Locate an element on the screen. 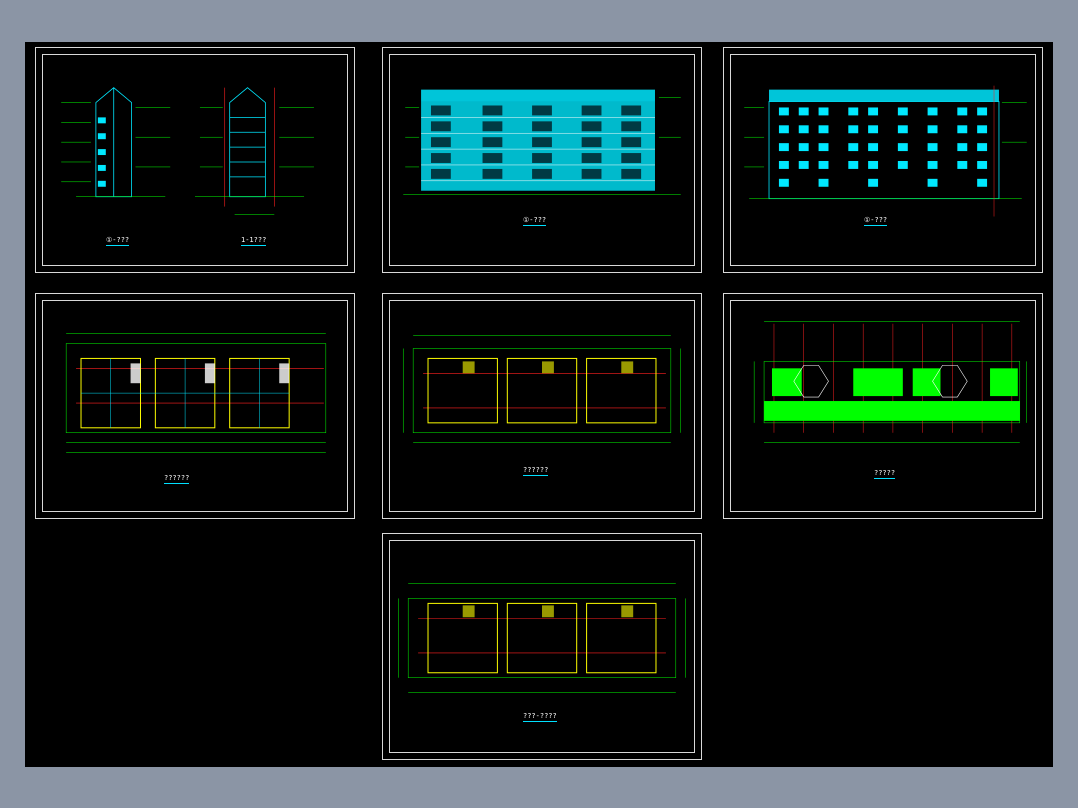  sheet-front-elevation: ①-??? is located at coordinates (542, 160).